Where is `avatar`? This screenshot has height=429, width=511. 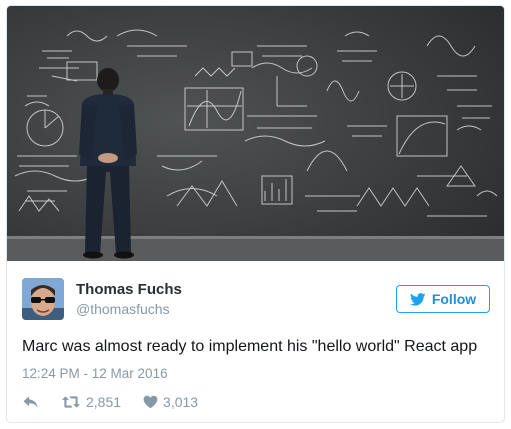
avatar is located at coordinates (43, 299).